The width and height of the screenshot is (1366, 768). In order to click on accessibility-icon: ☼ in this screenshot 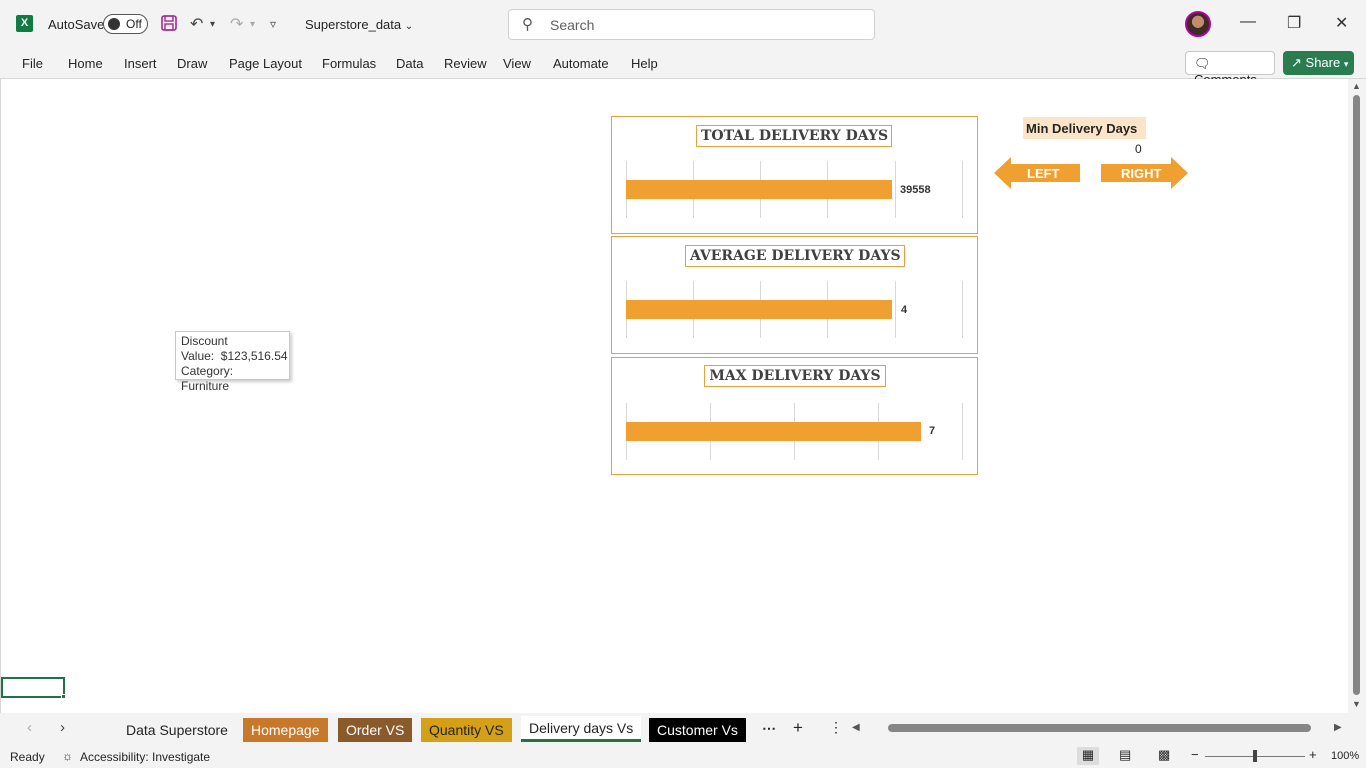, I will do `click(67, 756)`.